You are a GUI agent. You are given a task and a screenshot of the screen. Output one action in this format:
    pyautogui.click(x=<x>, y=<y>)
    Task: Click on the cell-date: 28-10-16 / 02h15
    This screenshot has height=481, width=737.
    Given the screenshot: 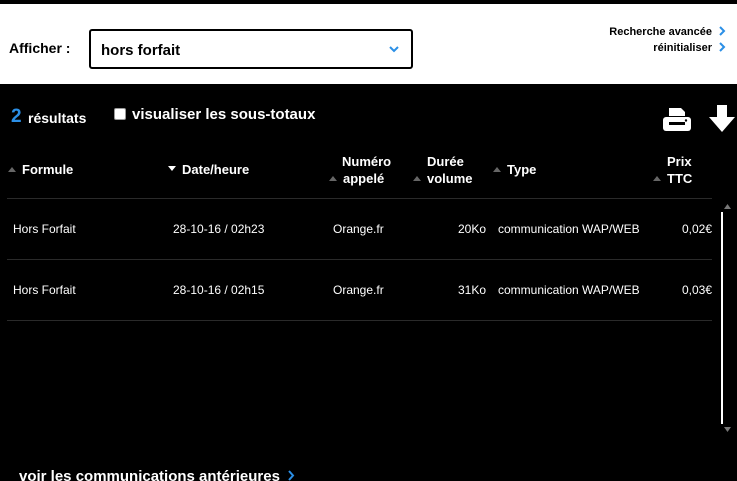 What is the action you would take?
    pyautogui.click(x=219, y=290)
    